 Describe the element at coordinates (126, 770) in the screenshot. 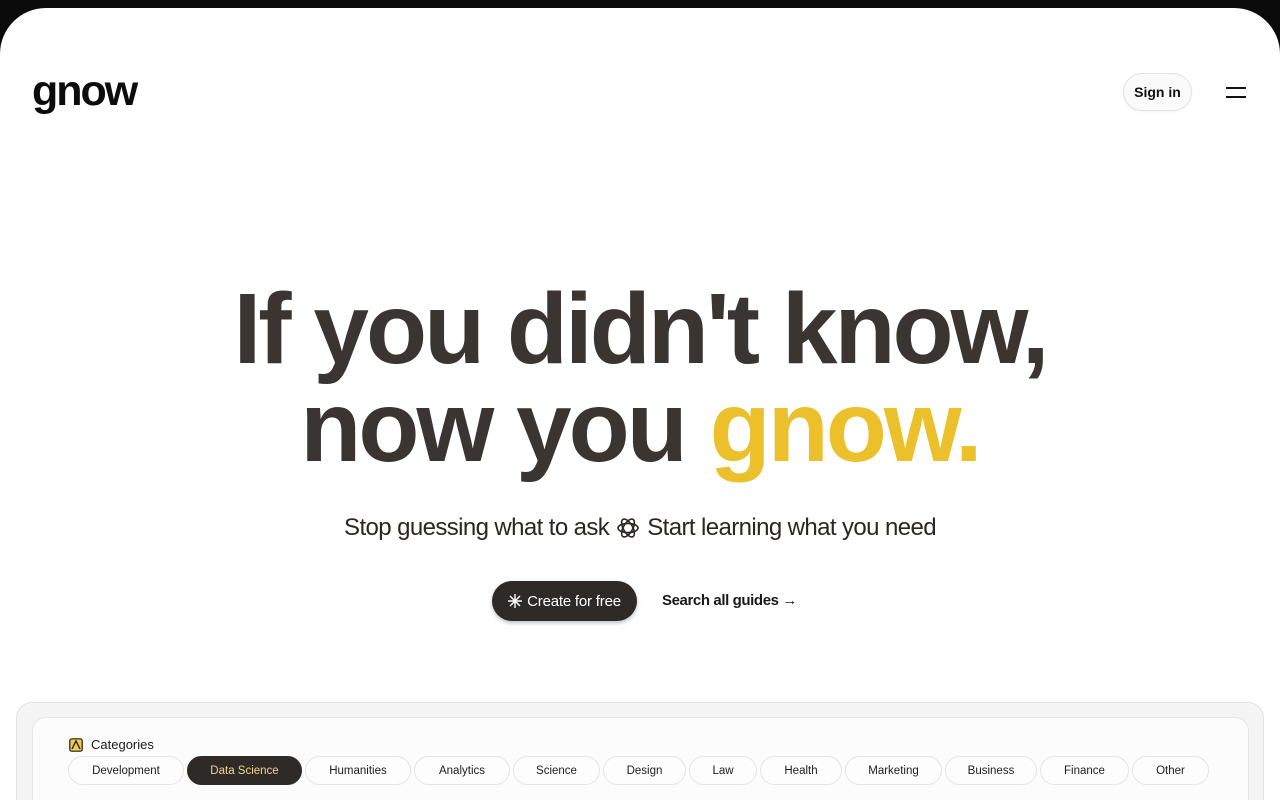

I see `category-chip-development: Development` at that location.